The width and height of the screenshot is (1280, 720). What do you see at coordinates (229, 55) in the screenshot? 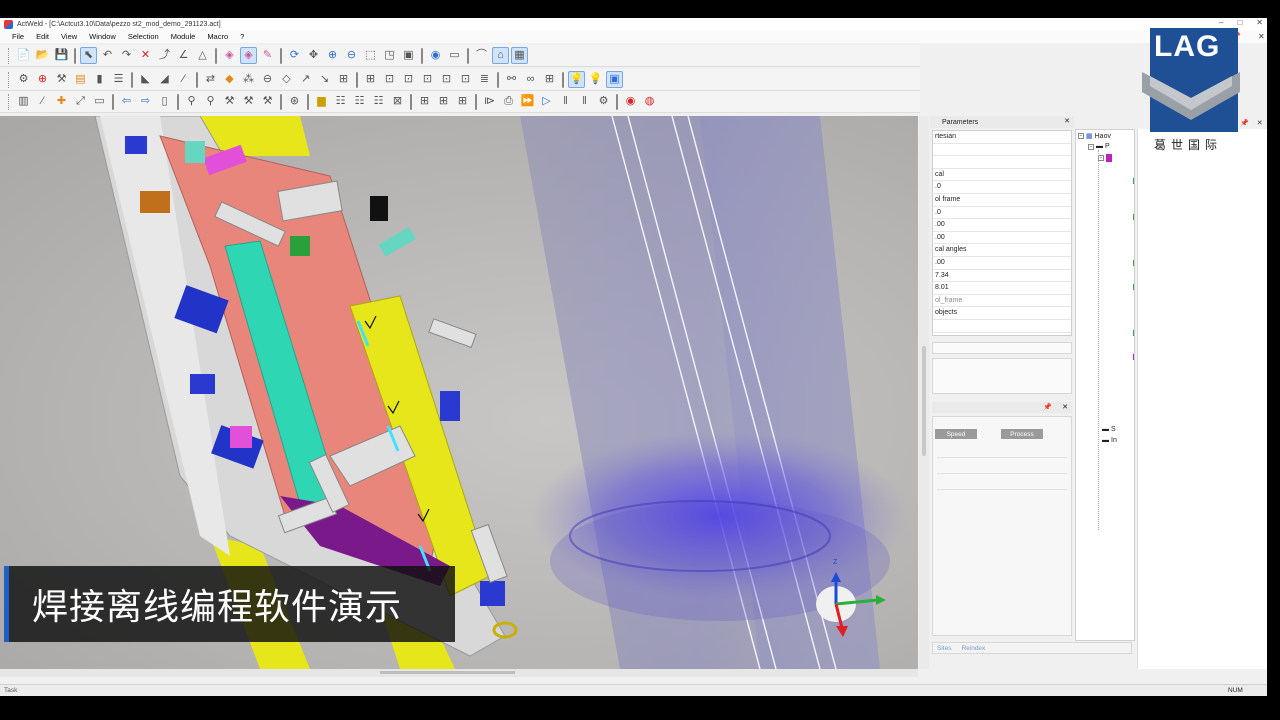
I see `eraser-pink-icon: ◈` at bounding box center [229, 55].